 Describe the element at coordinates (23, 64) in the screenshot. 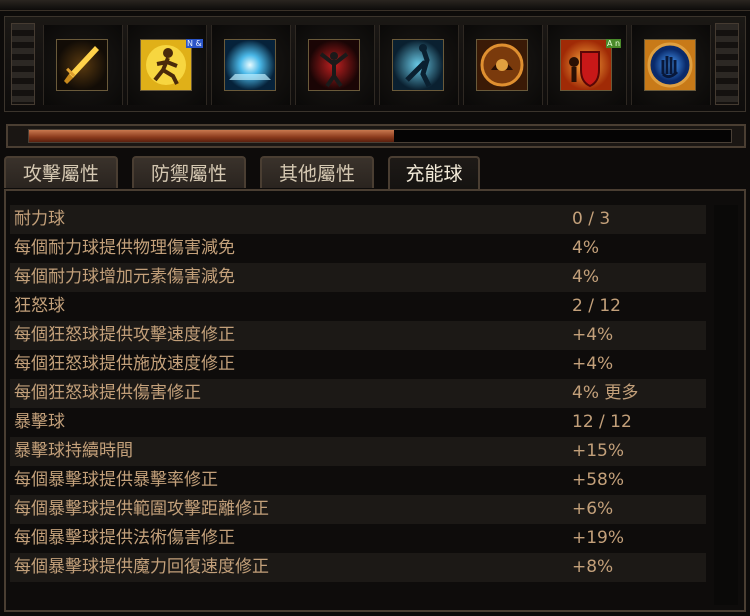

I see `skill-bar-left-cap` at that location.